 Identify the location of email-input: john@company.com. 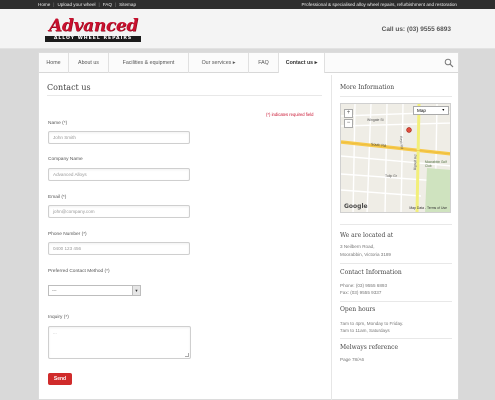
(119, 211).